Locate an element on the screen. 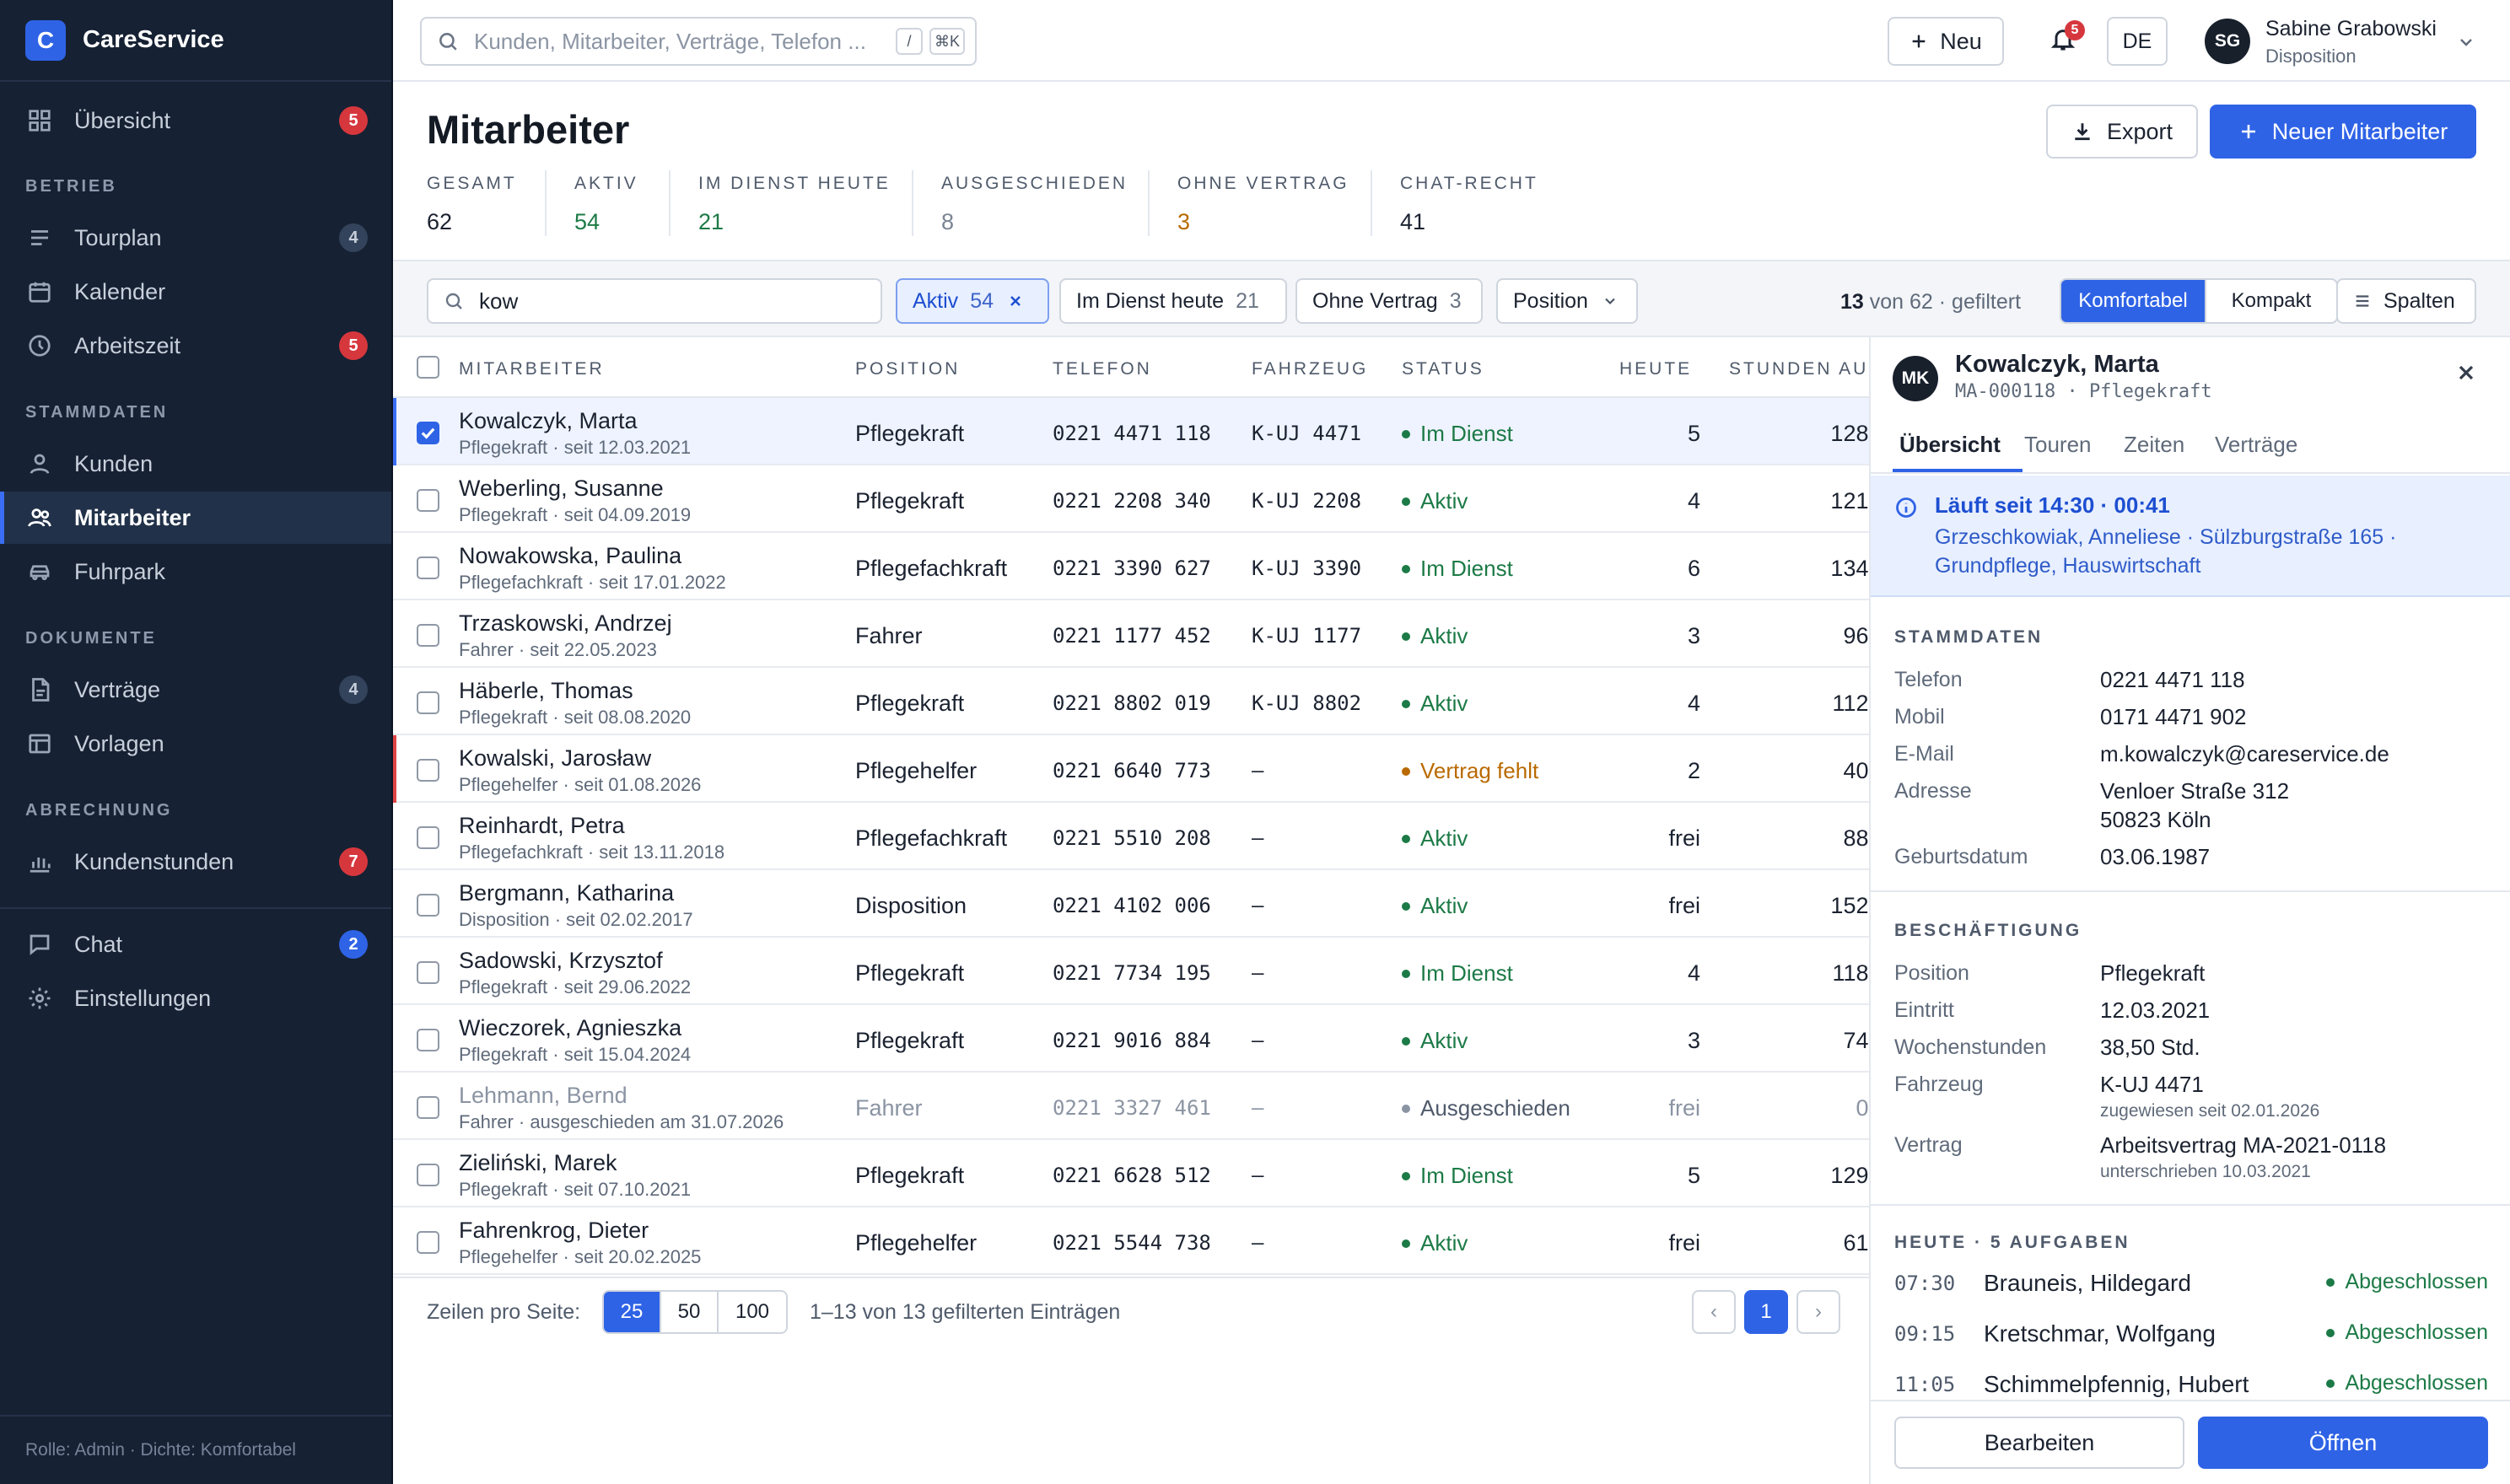  filter-chip-no-contract: Ohne Vertrag 3 is located at coordinates (1389, 301).